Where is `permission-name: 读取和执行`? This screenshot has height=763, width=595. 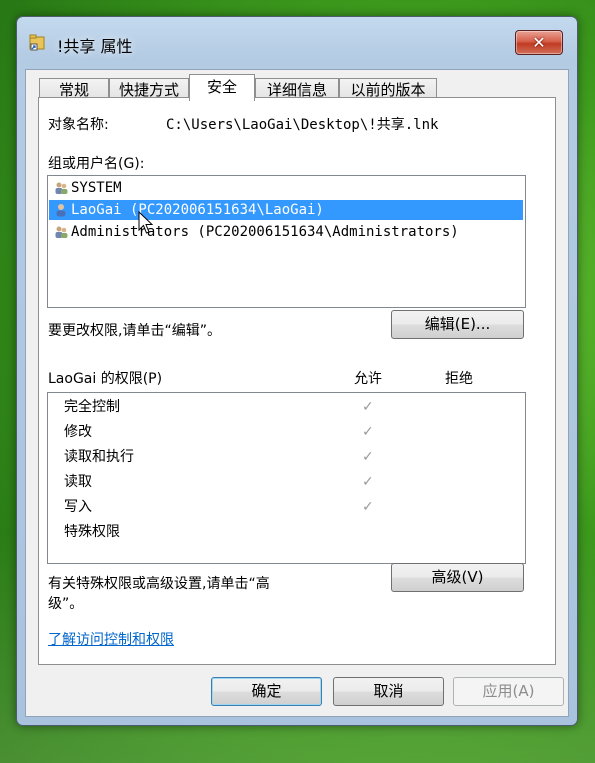 permission-name: 读取和执行 is located at coordinates (99, 457).